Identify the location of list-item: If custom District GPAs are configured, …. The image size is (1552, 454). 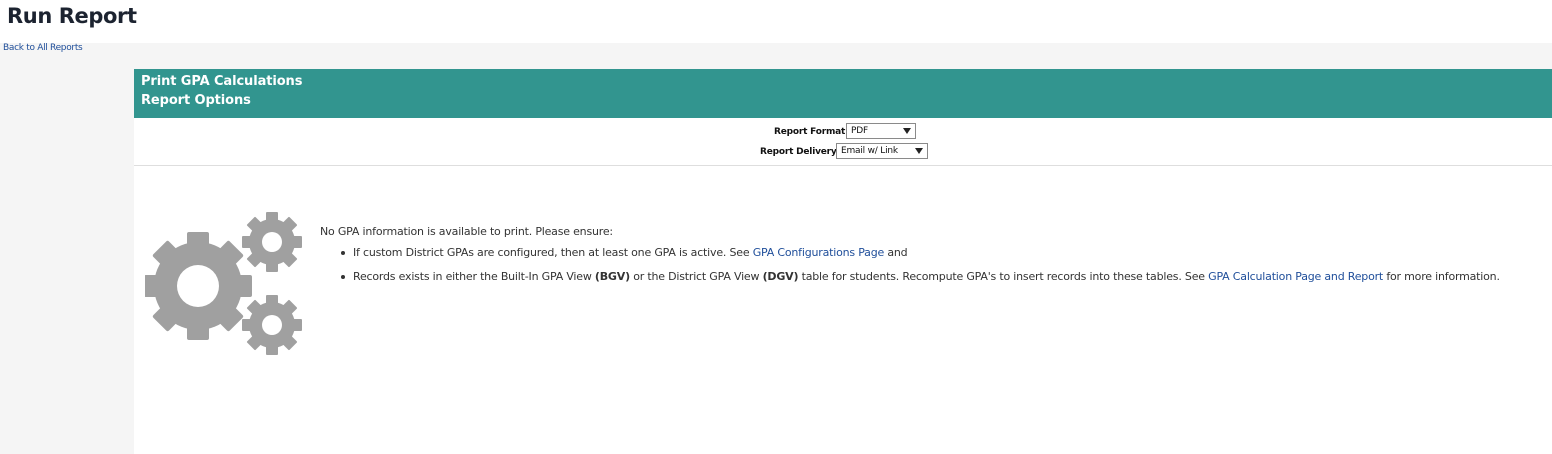
(932, 252).